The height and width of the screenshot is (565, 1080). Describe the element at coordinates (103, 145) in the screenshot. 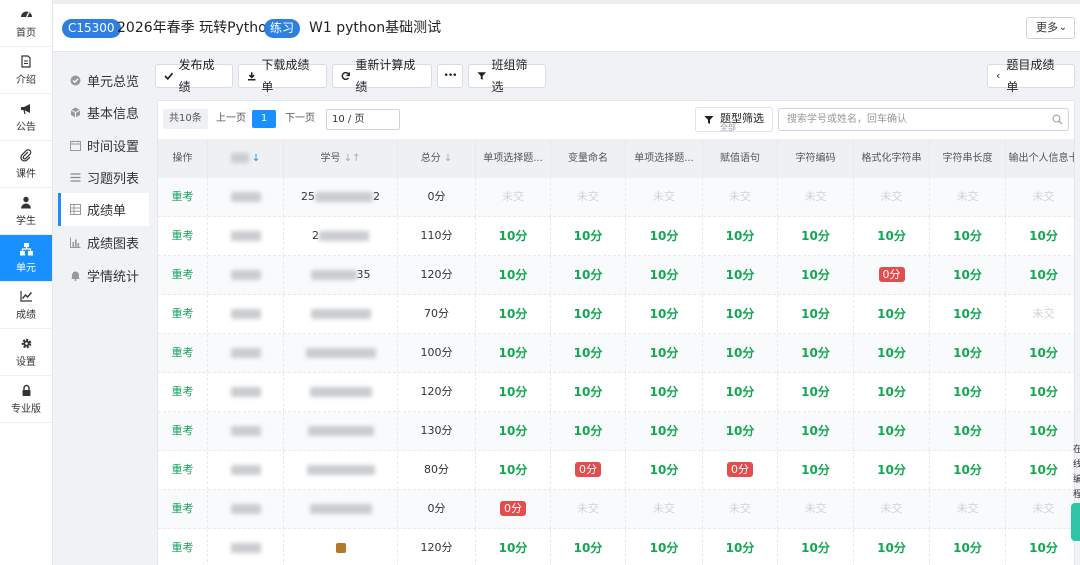

I see `submenu-item-2: 时间设置` at that location.